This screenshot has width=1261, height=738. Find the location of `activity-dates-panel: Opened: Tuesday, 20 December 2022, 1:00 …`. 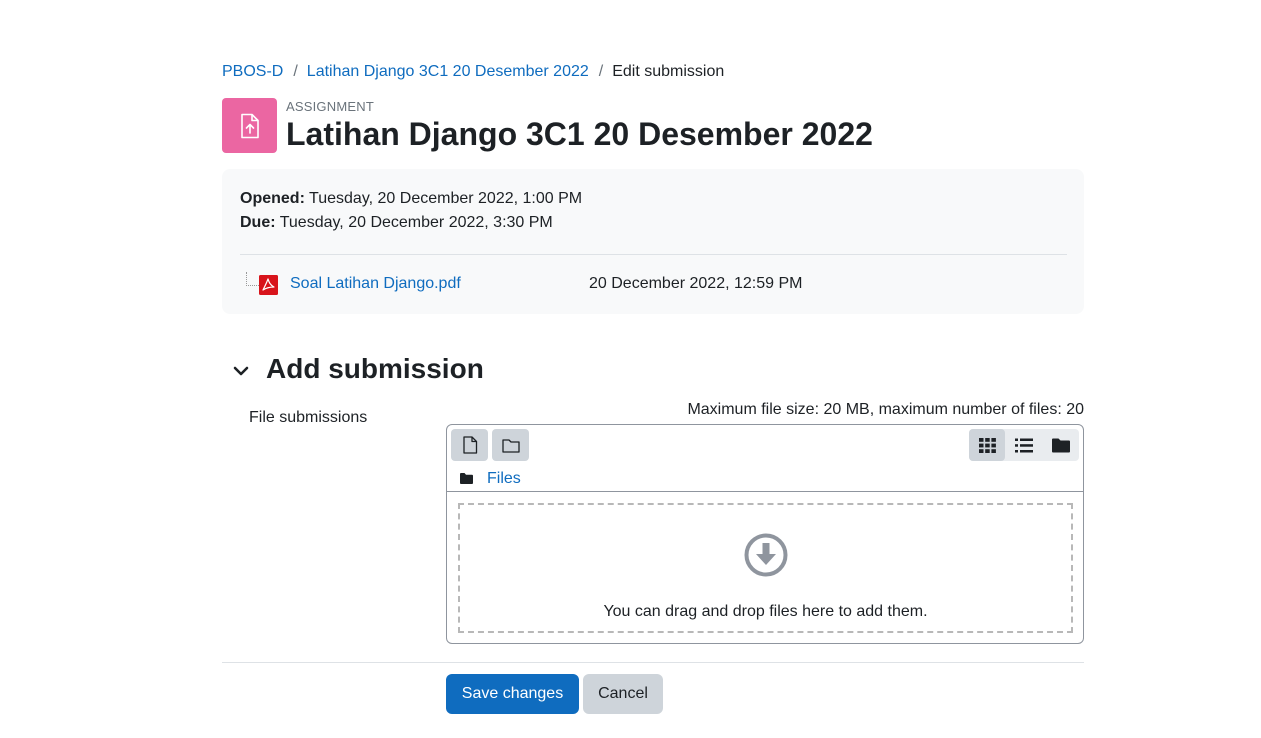

activity-dates-panel: Opened: Tuesday, 20 December 2022, 1:00 … is located at coordinates (653, 241).